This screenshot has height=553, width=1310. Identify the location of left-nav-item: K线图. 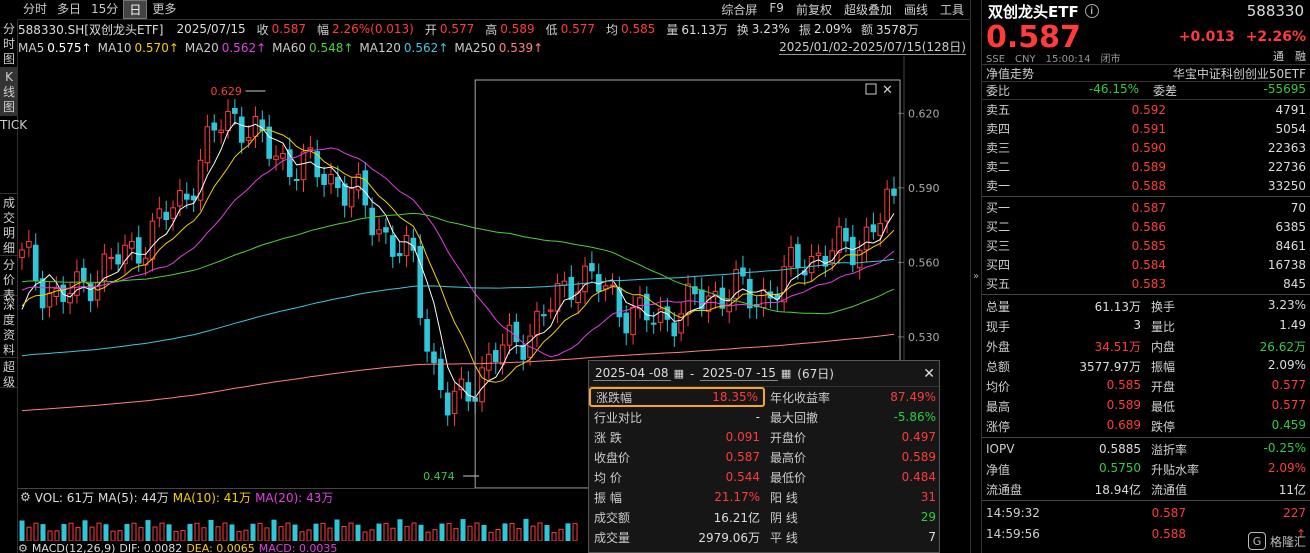
(9, 92).